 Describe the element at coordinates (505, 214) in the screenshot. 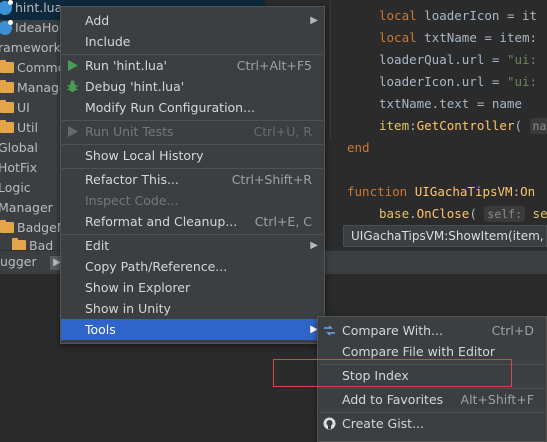

I see `parameter-hint: self:` at that location.